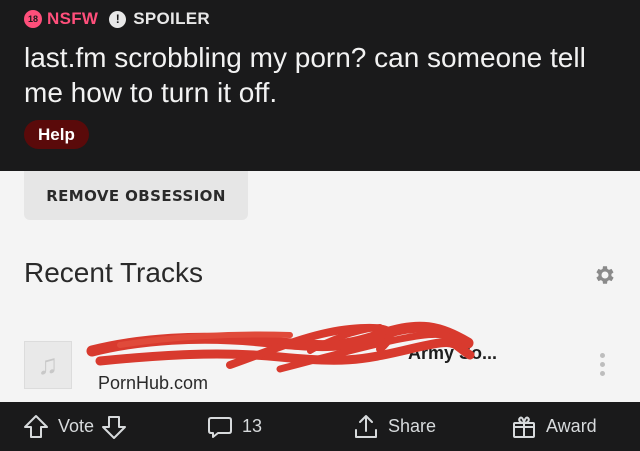  I want to click on spoiler-tag: SPOILER, so click(171, 18).